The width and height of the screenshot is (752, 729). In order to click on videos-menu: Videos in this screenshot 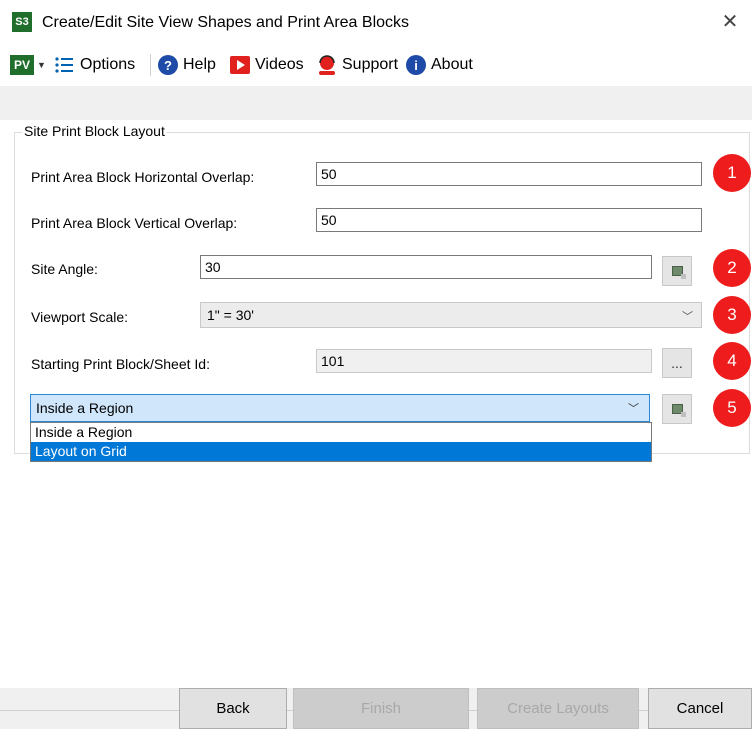, I will do `click(267, 65)`.